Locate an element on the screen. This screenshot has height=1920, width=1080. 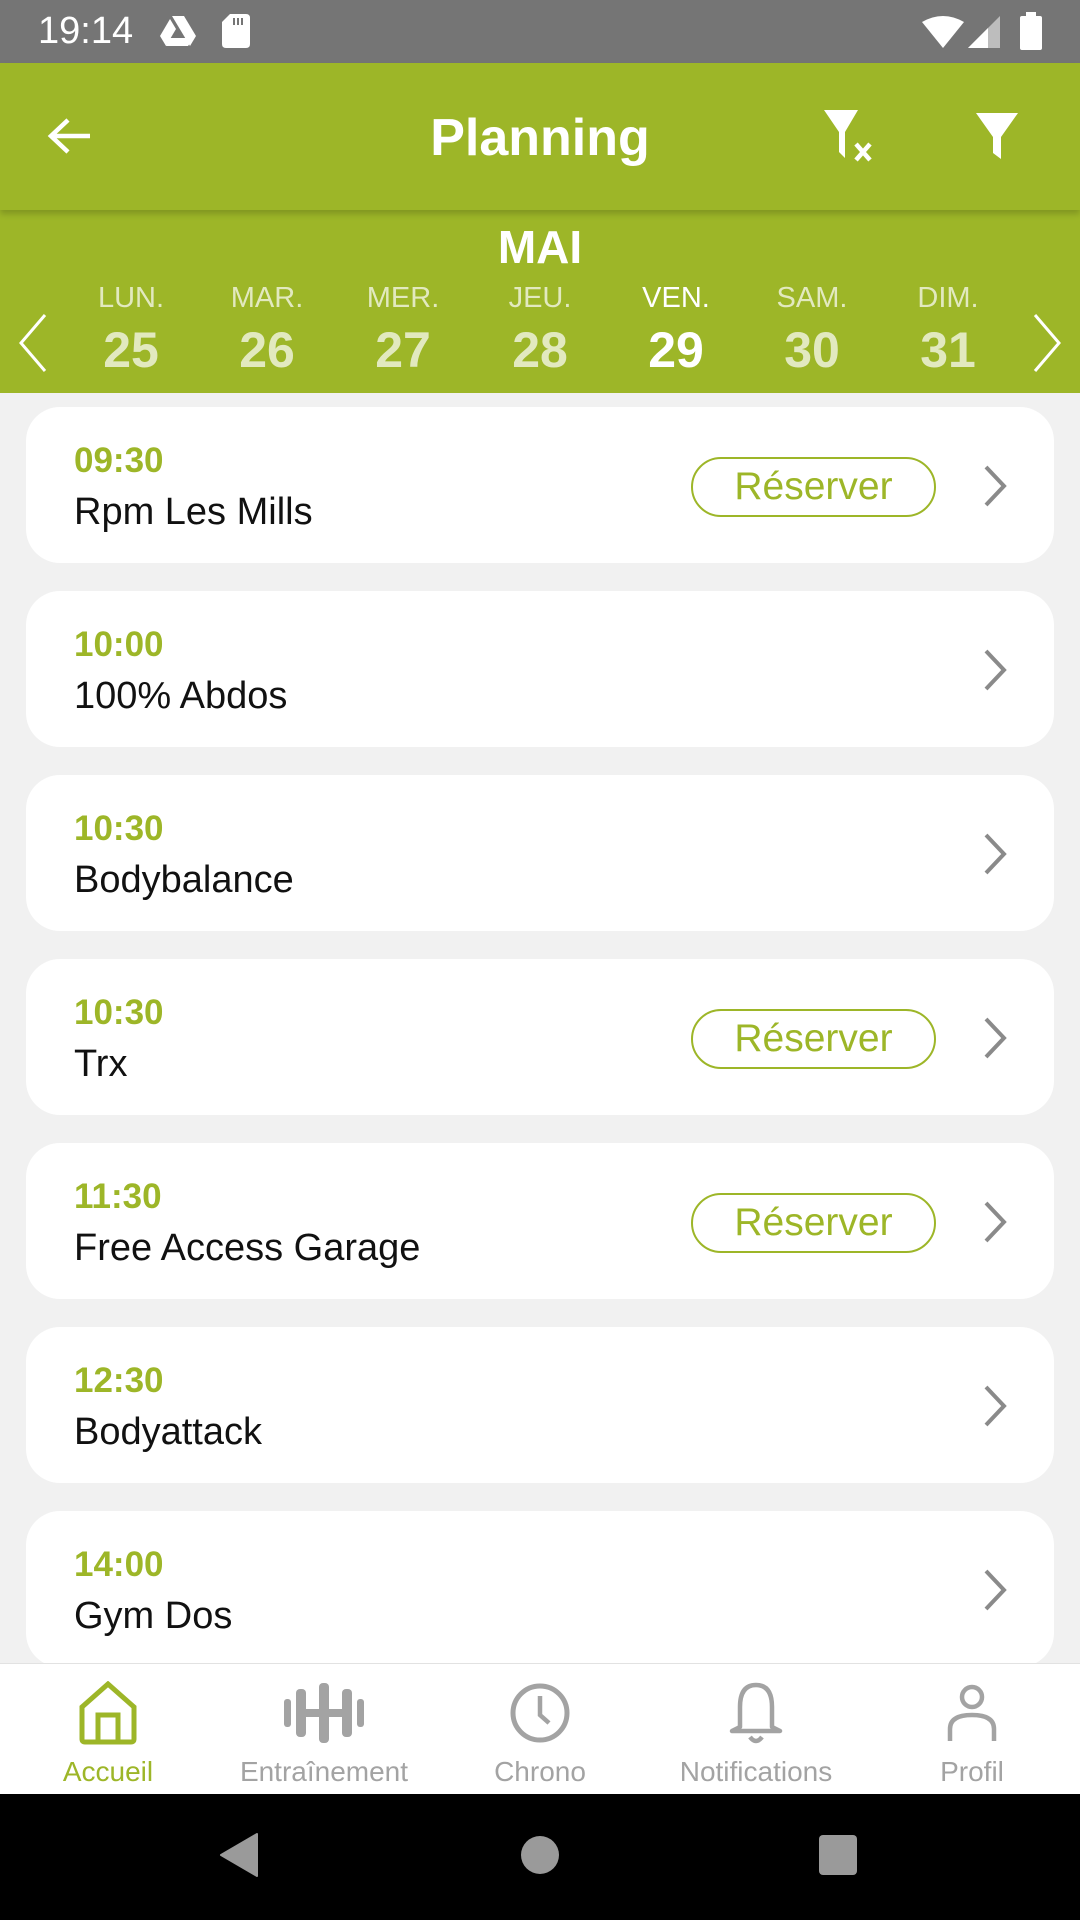
next-week-button is located at coordinates (1048, 345).